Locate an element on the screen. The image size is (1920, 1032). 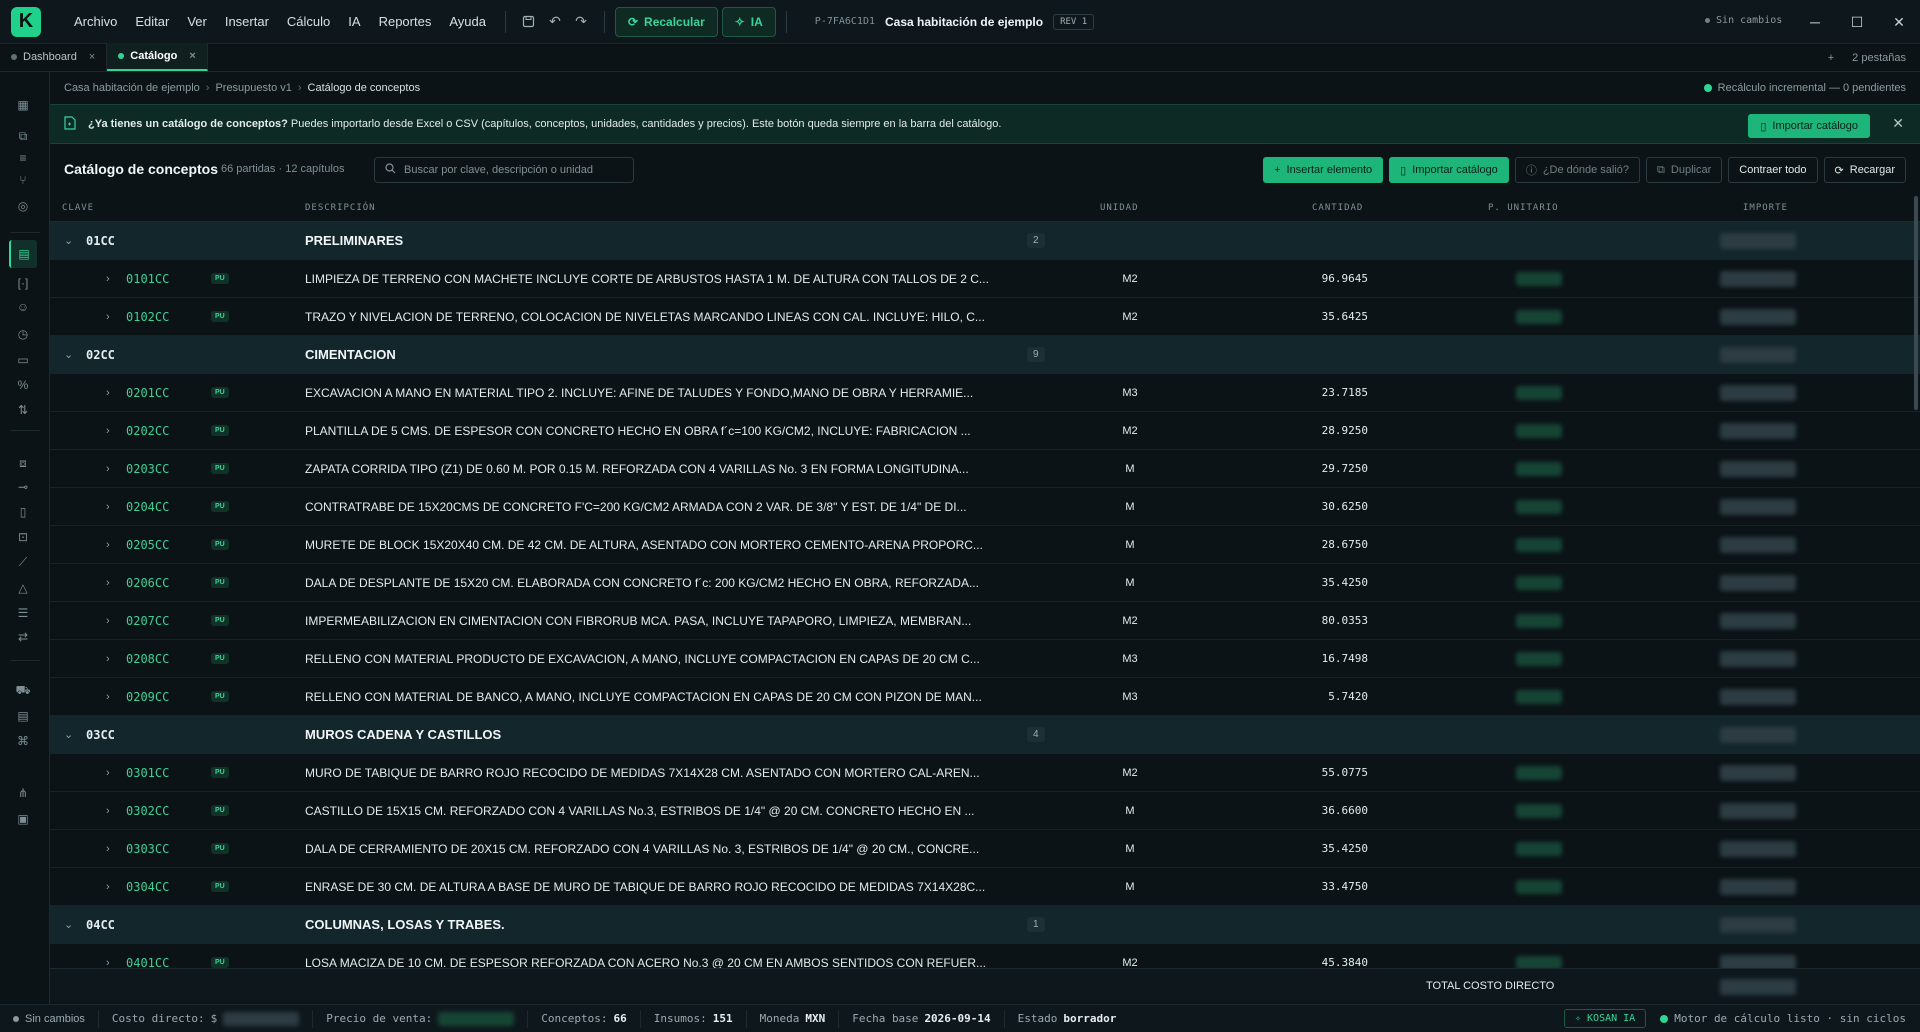
copy-icon: ⧉ is located at coordinates (23, 136).